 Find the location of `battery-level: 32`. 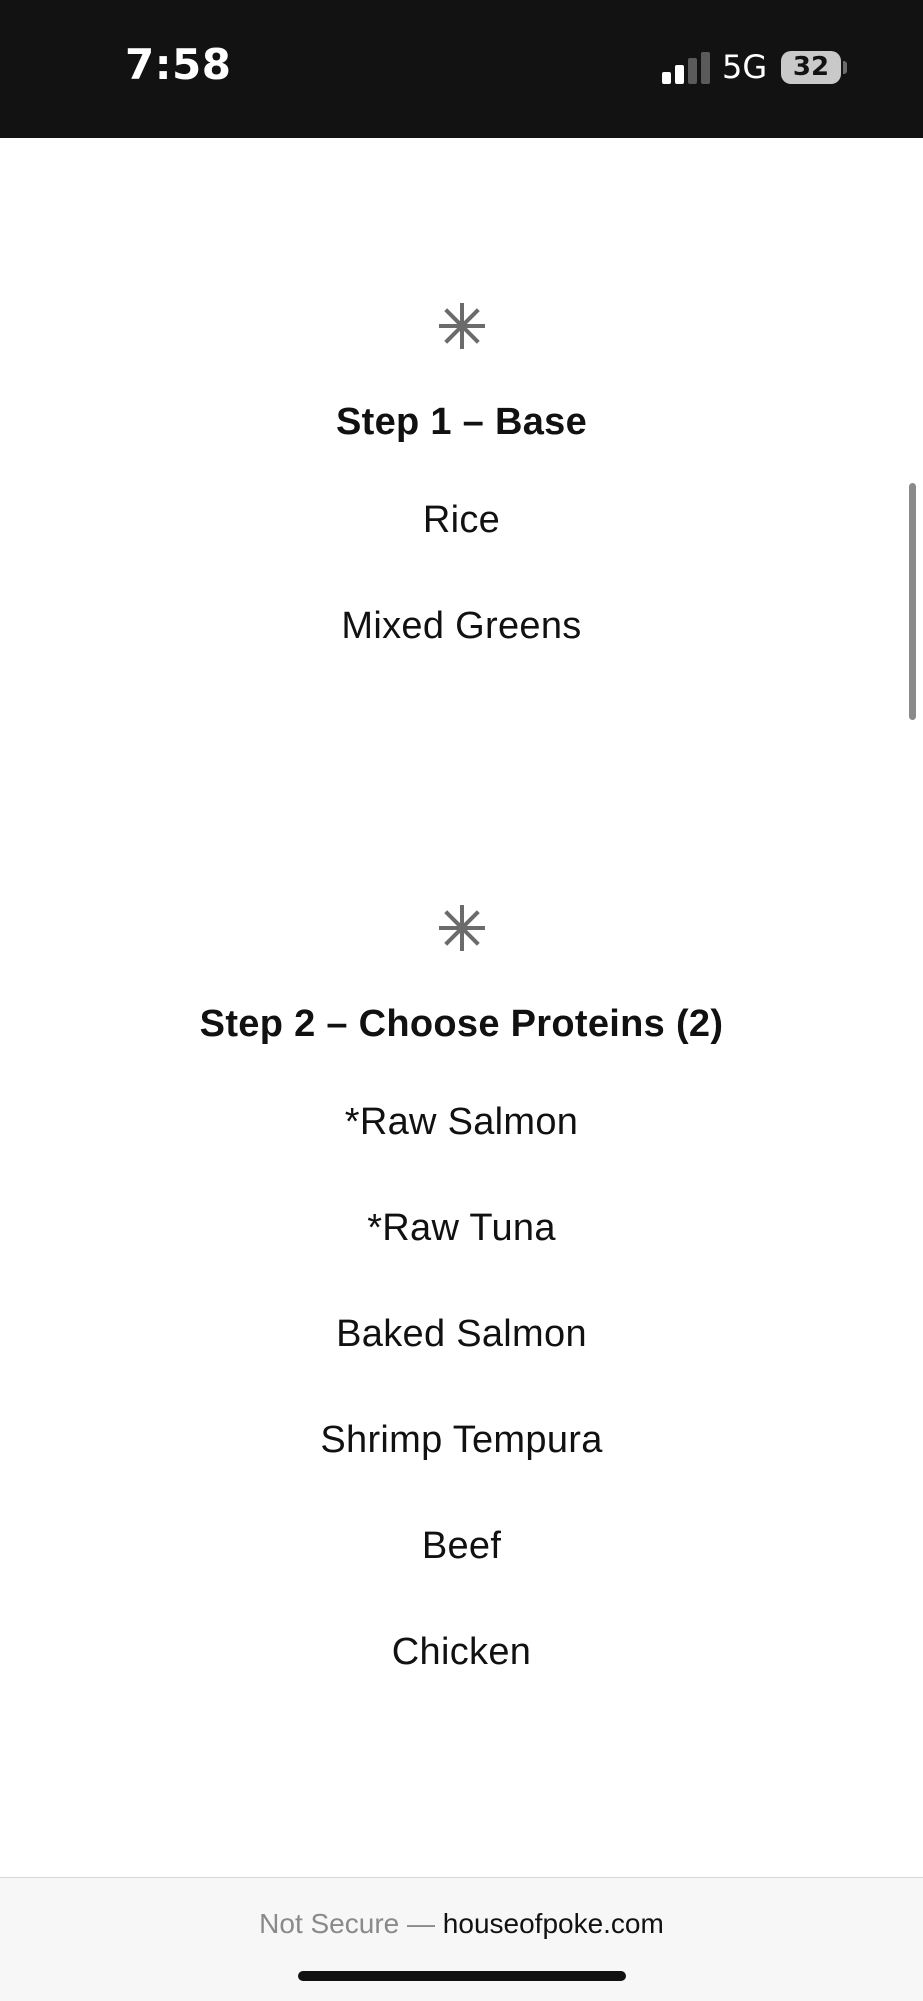

battery-level: 32 is located at coordinates (811, 67).